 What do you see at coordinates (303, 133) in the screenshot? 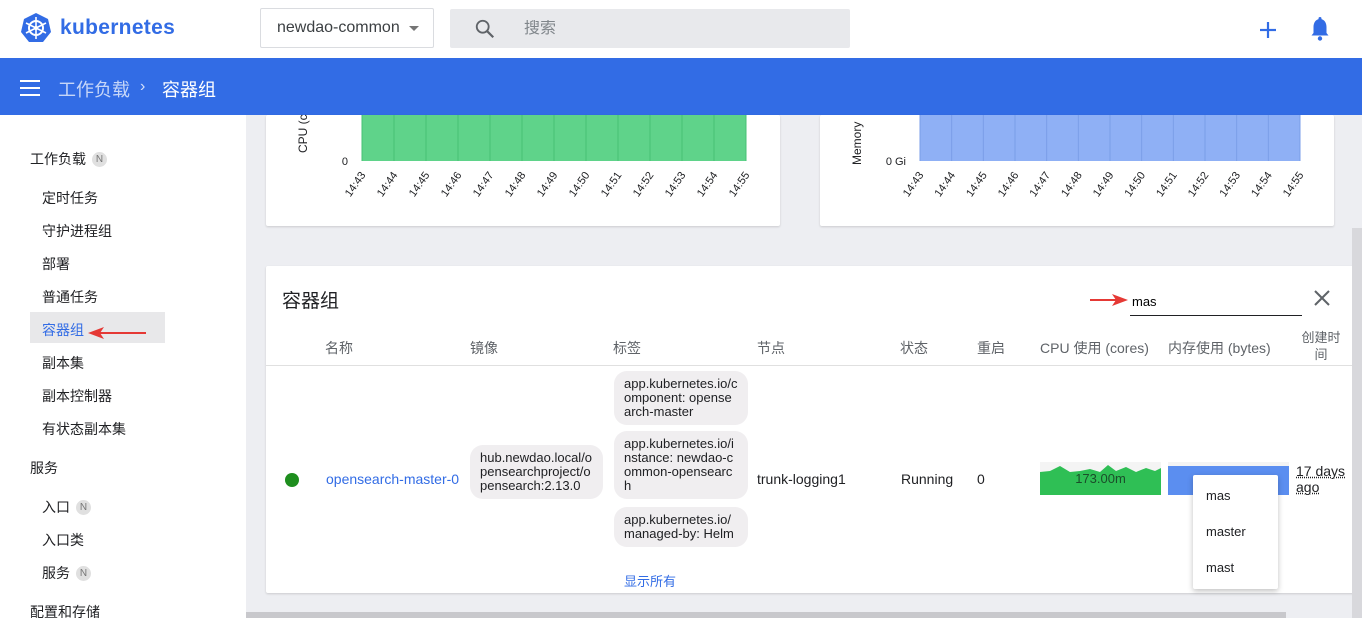
I see `cpu-axis-title: CPU (c` at bounding box center [303, 133].